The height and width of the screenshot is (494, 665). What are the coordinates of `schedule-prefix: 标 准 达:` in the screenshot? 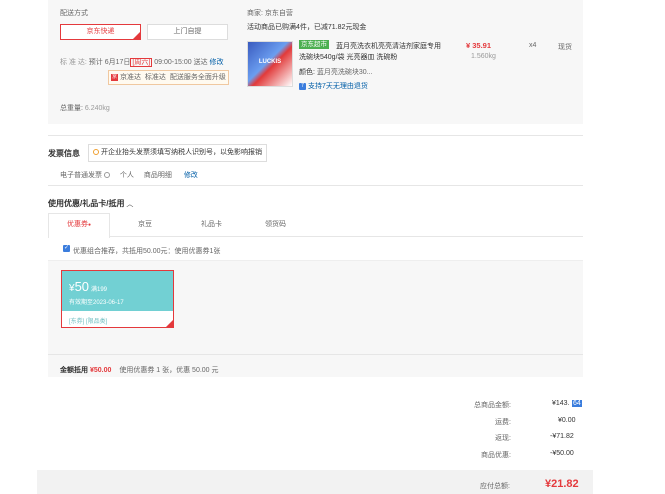 It's located at (73, 62).